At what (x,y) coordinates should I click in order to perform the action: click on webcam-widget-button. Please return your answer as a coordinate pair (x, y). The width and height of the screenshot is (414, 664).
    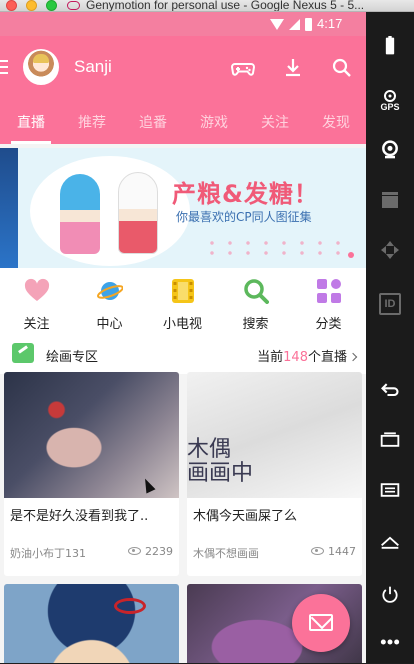
    Looking at the image, I should click on (390, 152).